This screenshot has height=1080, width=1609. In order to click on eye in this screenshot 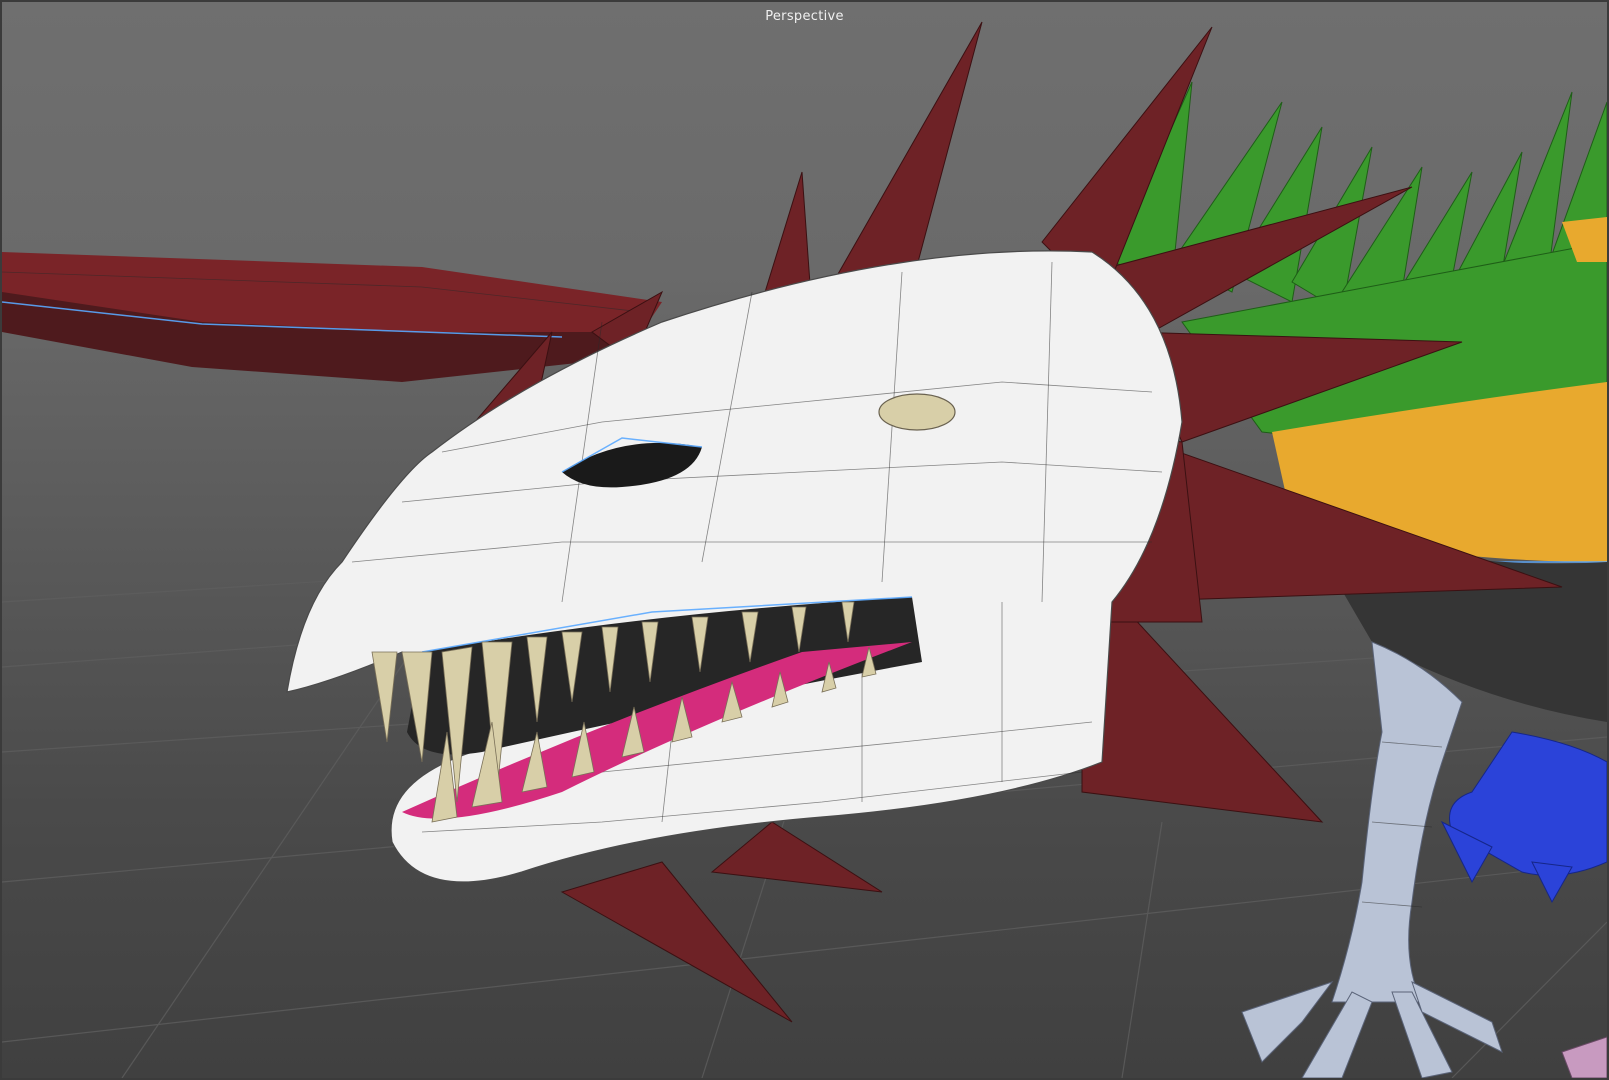, I will do `click(917, 412)`.